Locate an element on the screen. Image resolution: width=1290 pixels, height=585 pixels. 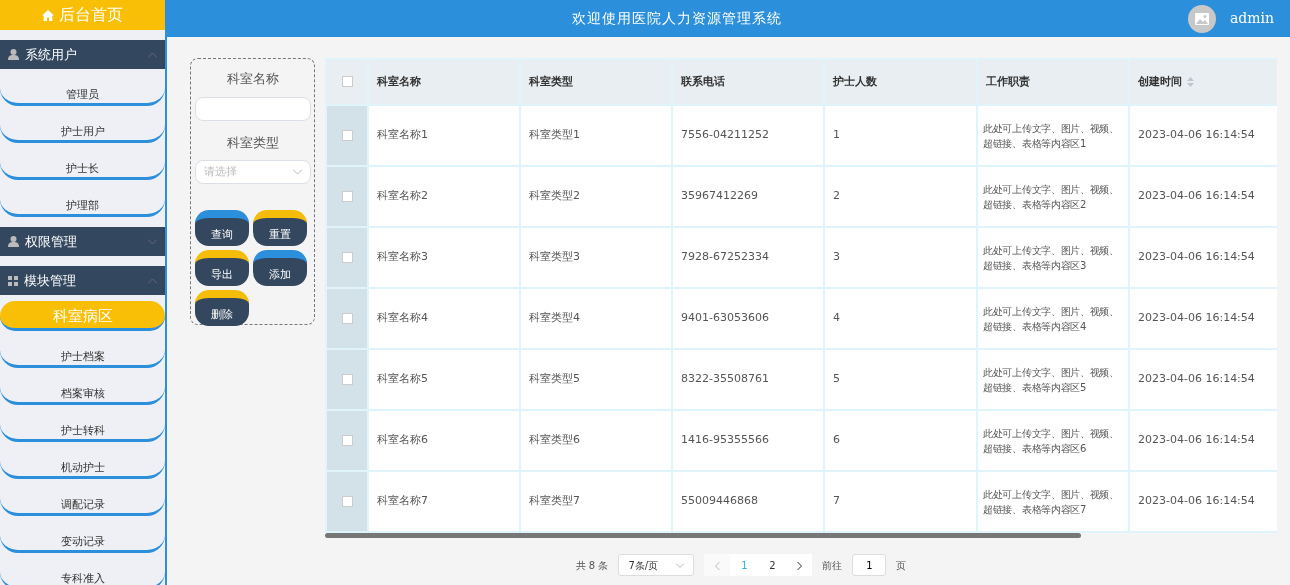
column-header: 护士人数 is located at coordinates (855, 81).